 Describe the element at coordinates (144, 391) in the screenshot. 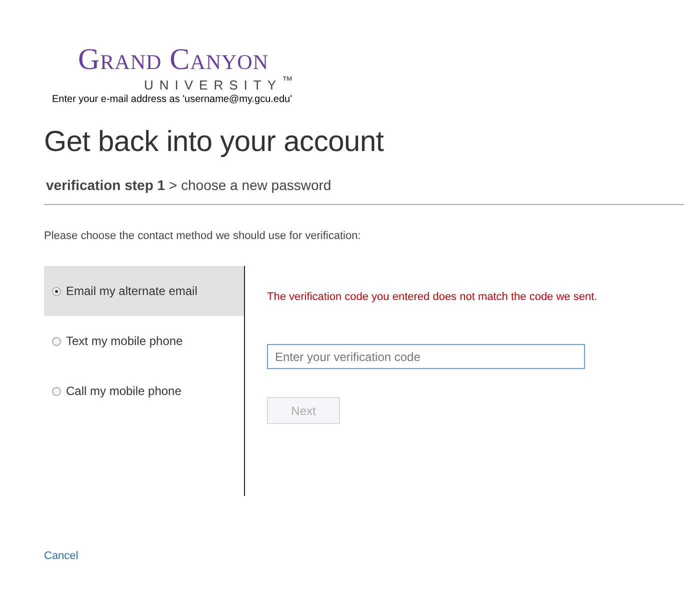

I see `method-option: Call my mobile phone` at that location.